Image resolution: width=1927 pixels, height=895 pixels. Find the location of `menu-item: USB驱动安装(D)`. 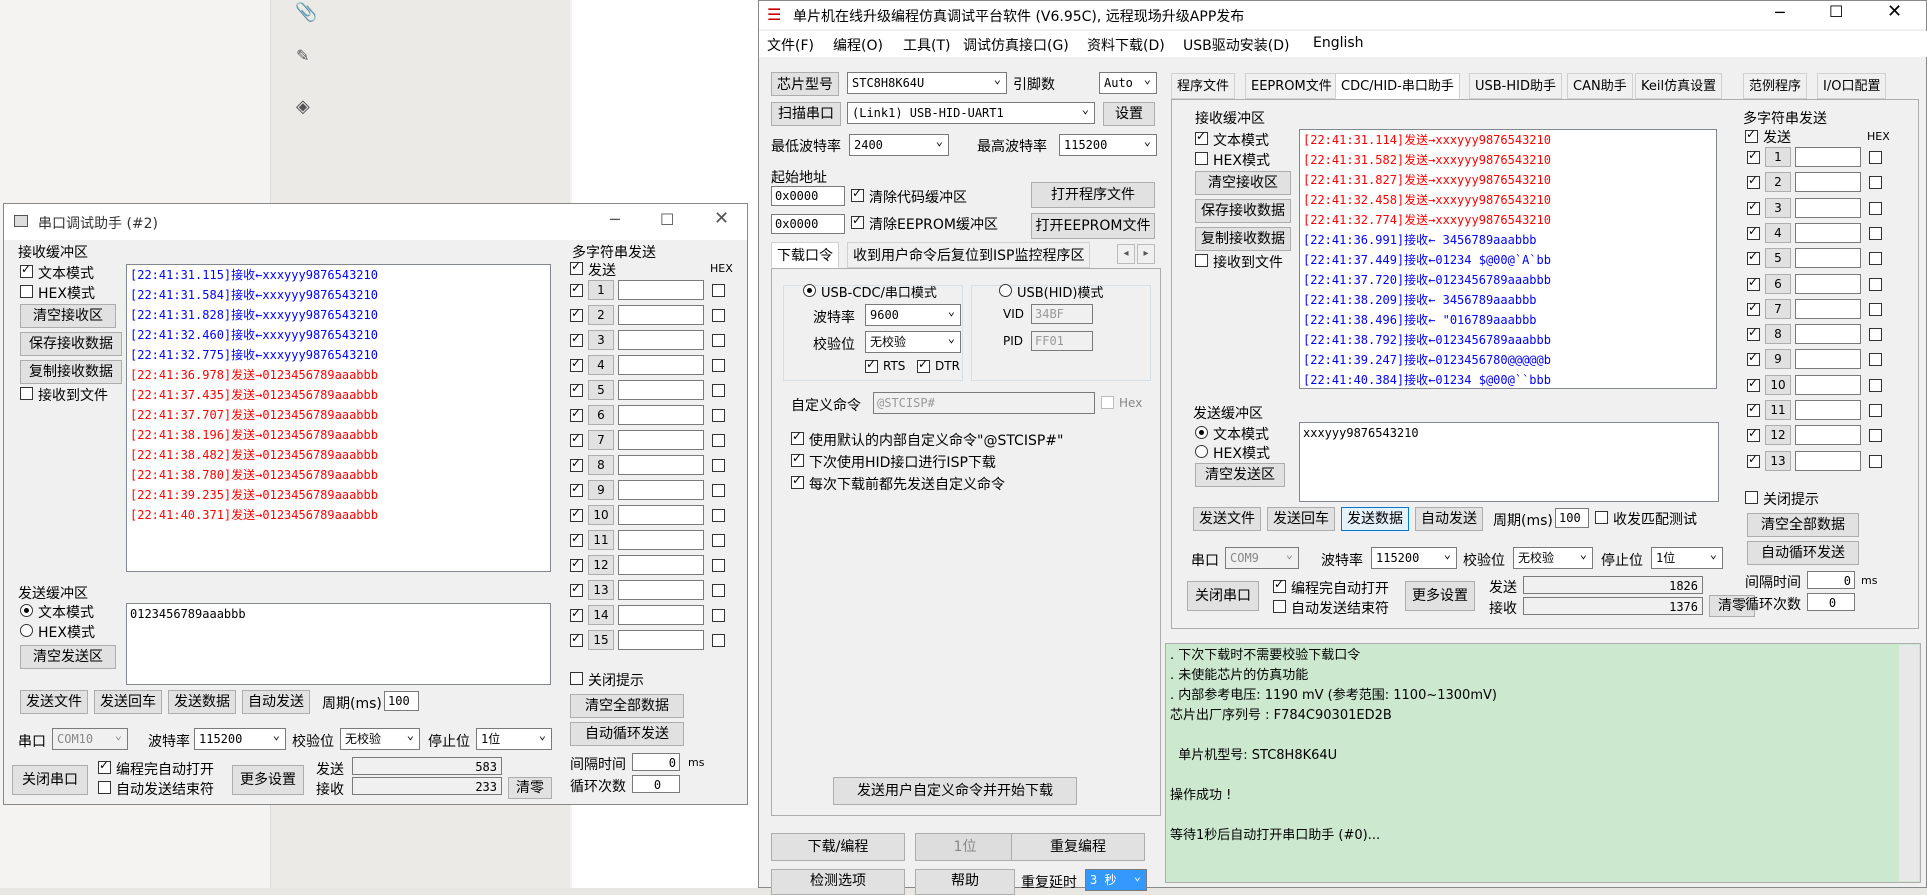

menu-item: USB驱动安装(D) is located at coordinates (1236, 45).